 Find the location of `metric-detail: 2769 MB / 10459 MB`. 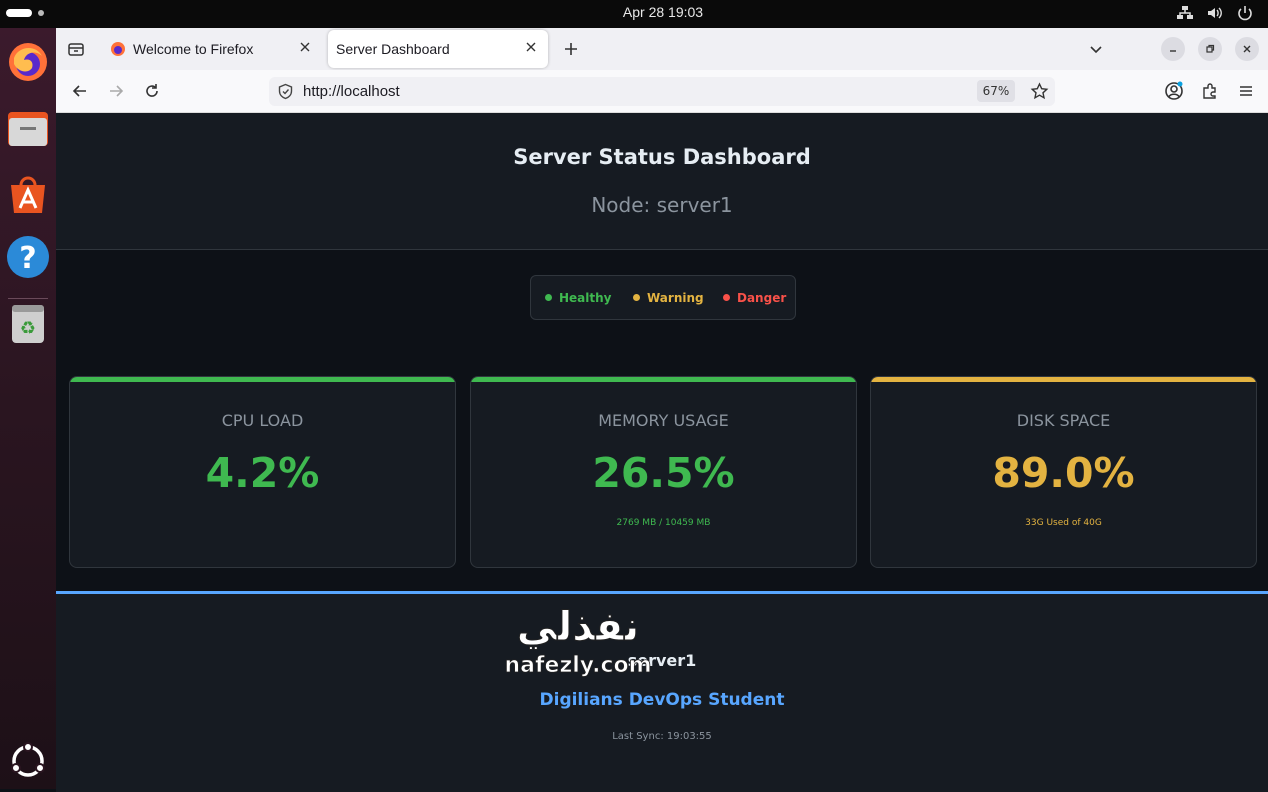

metric-detail: 2769 MB / 10459 MB is located at coordinates (663, 523).